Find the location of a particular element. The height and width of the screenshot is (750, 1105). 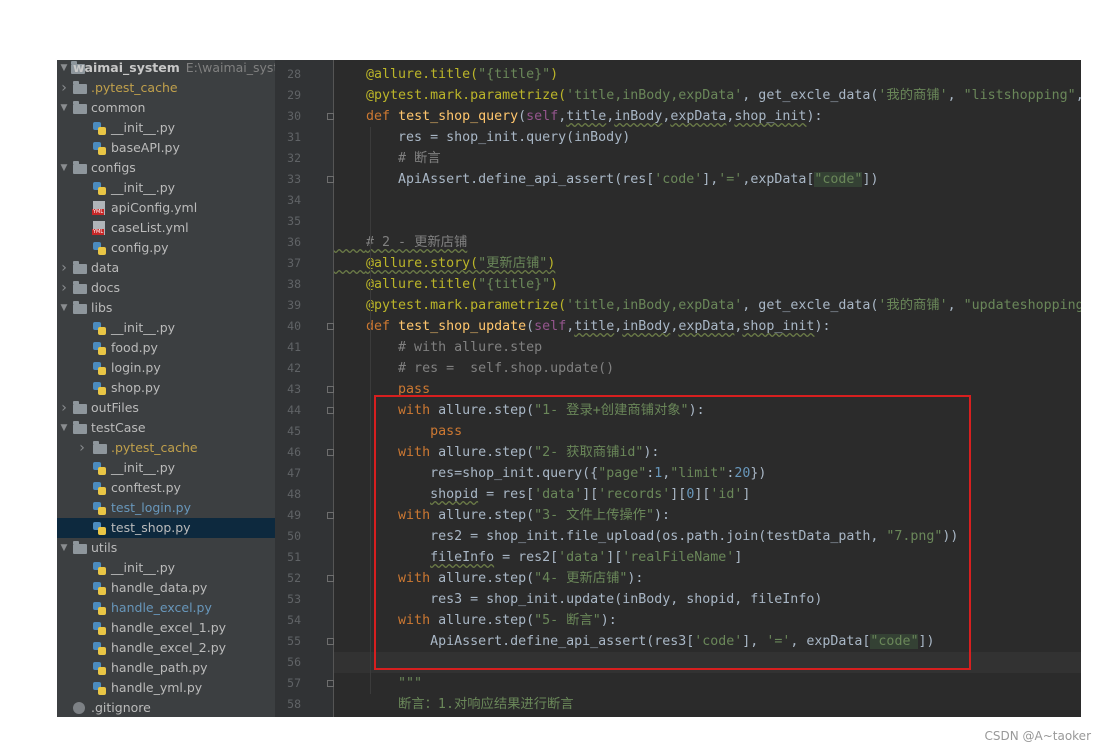

code-line: # res = self.shop.update() is located at coordinates (707, 368).